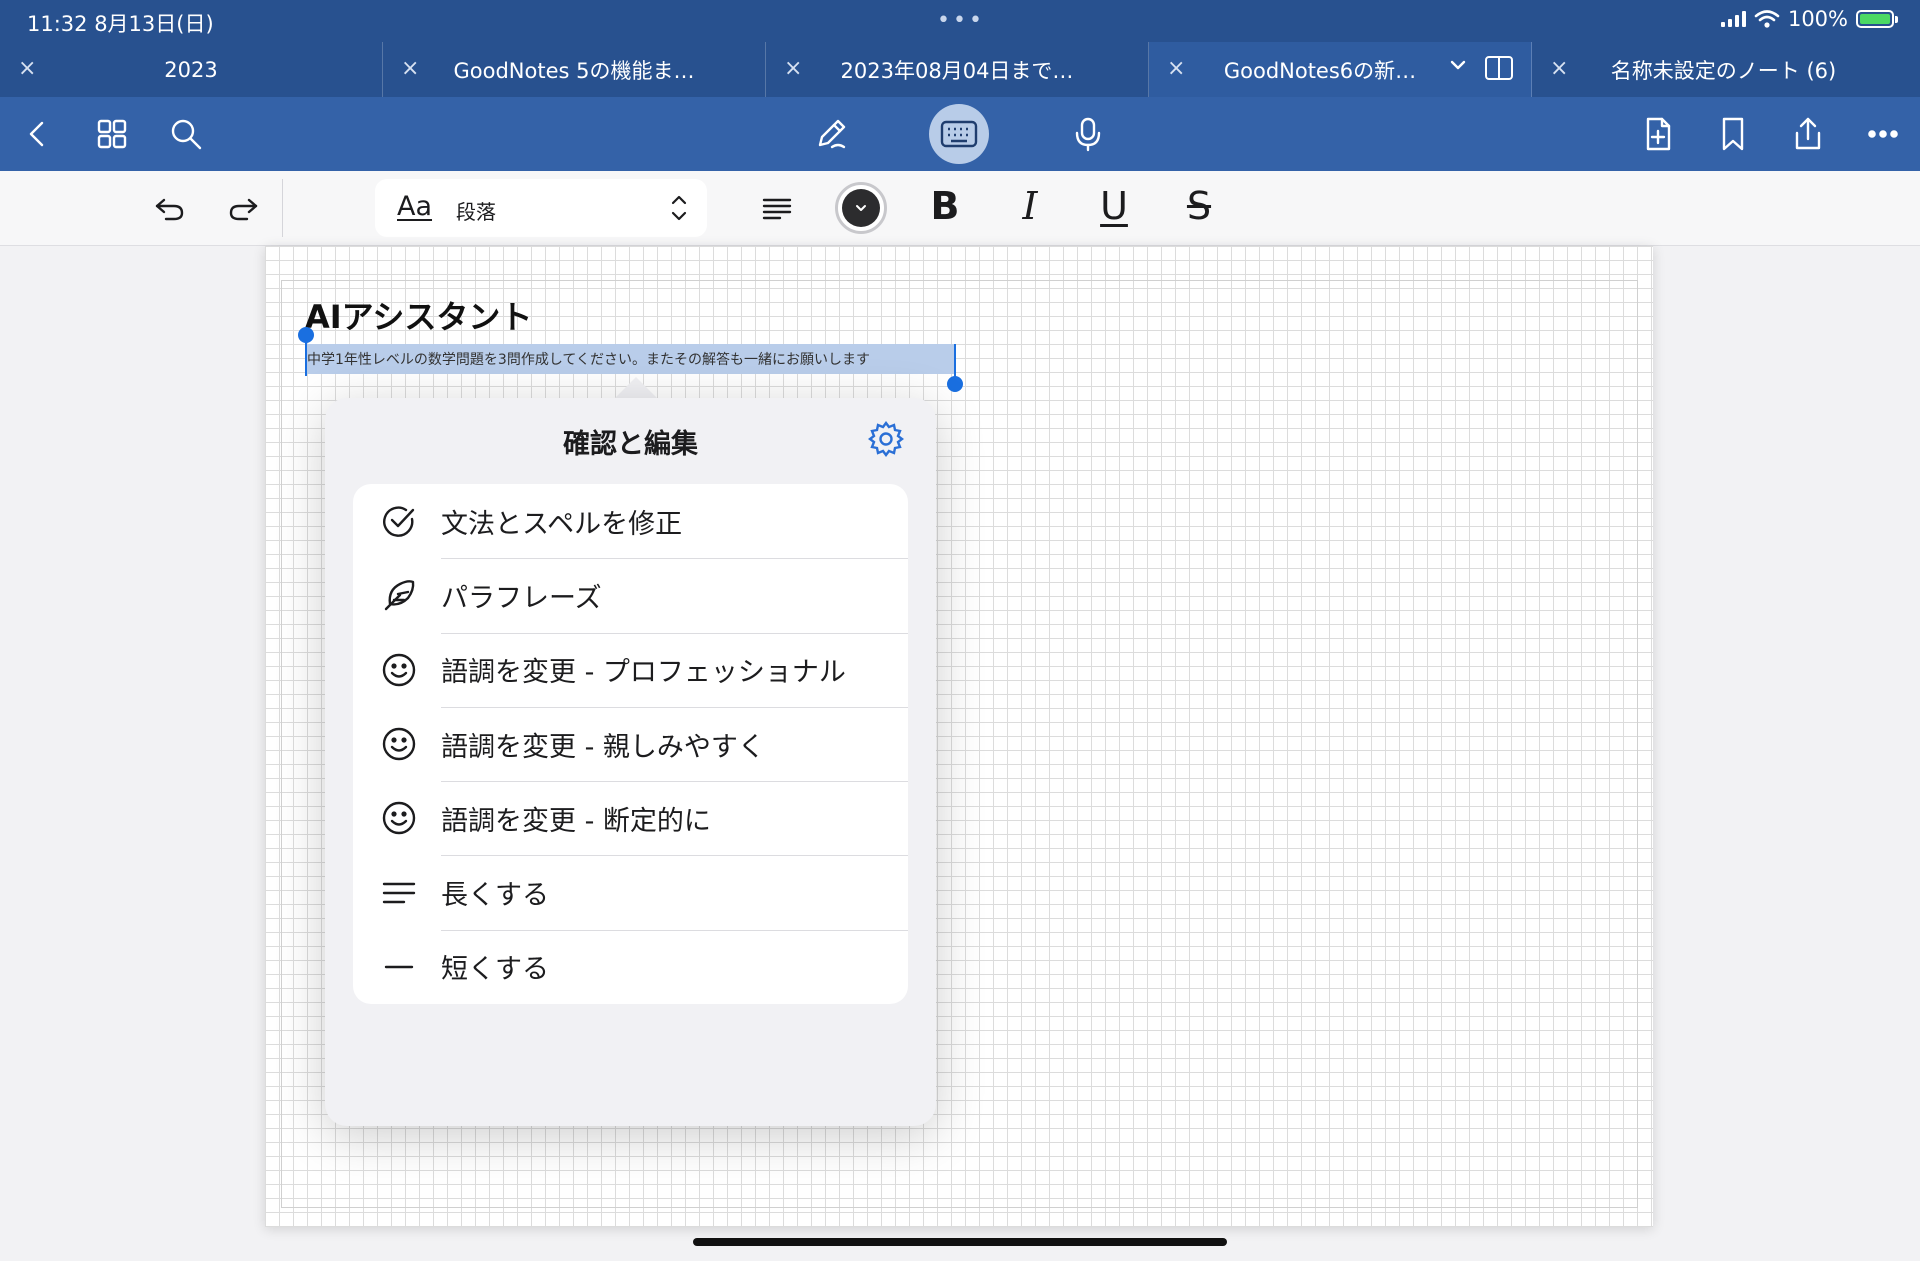 This screenshot has height=1261, width=1920. What do you see at coordinates (399, 967) in the screenshot?
I see `dash-icon` at bounding box center [399, 967].